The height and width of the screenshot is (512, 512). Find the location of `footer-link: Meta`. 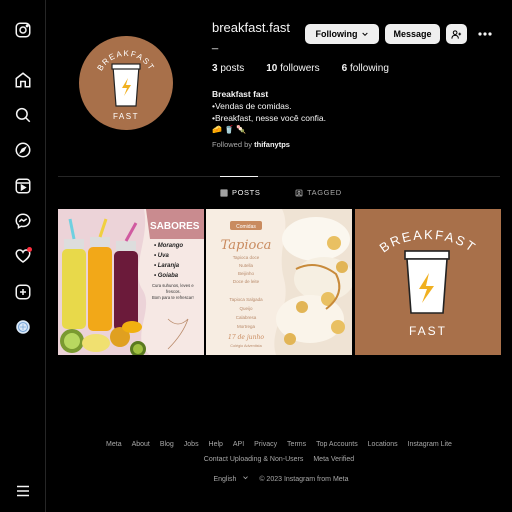

footer-link: Meta is located at coordinates (114, 444).